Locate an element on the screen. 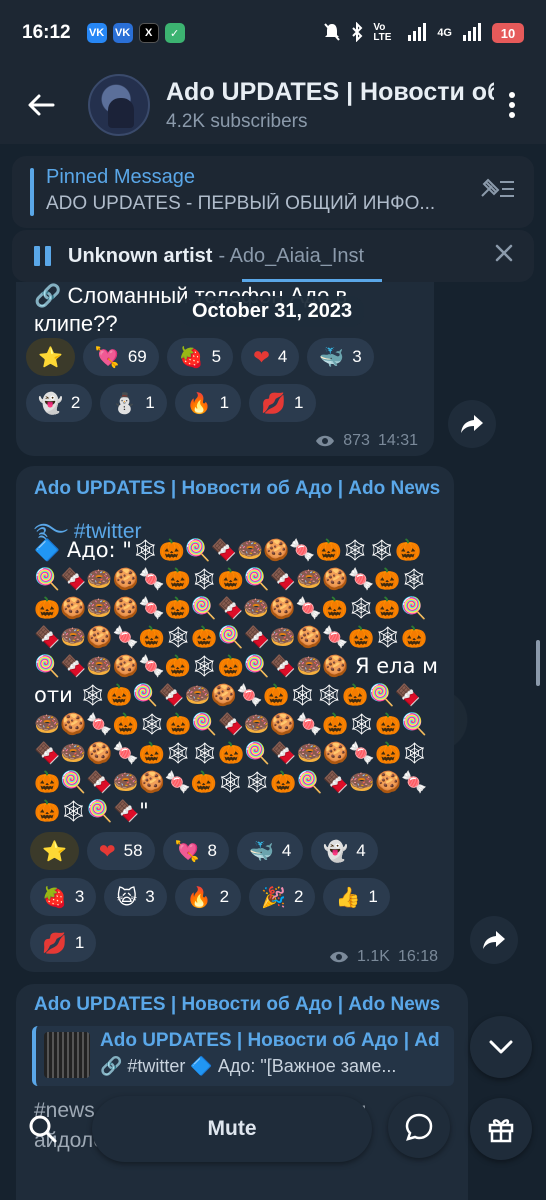 Image resolution: width=546 pixels, height=1200 pixels. chevron-down-icon is located at coordinates (501, 1047).